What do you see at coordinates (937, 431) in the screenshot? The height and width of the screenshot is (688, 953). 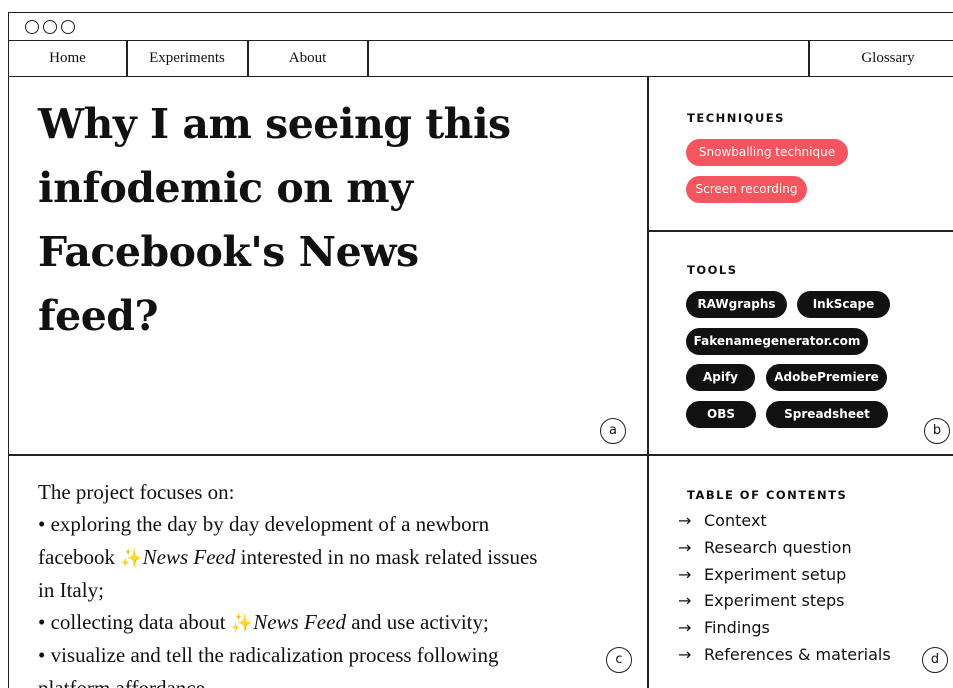 I see `section-marker-b: b` at bounding box center [937, 431].